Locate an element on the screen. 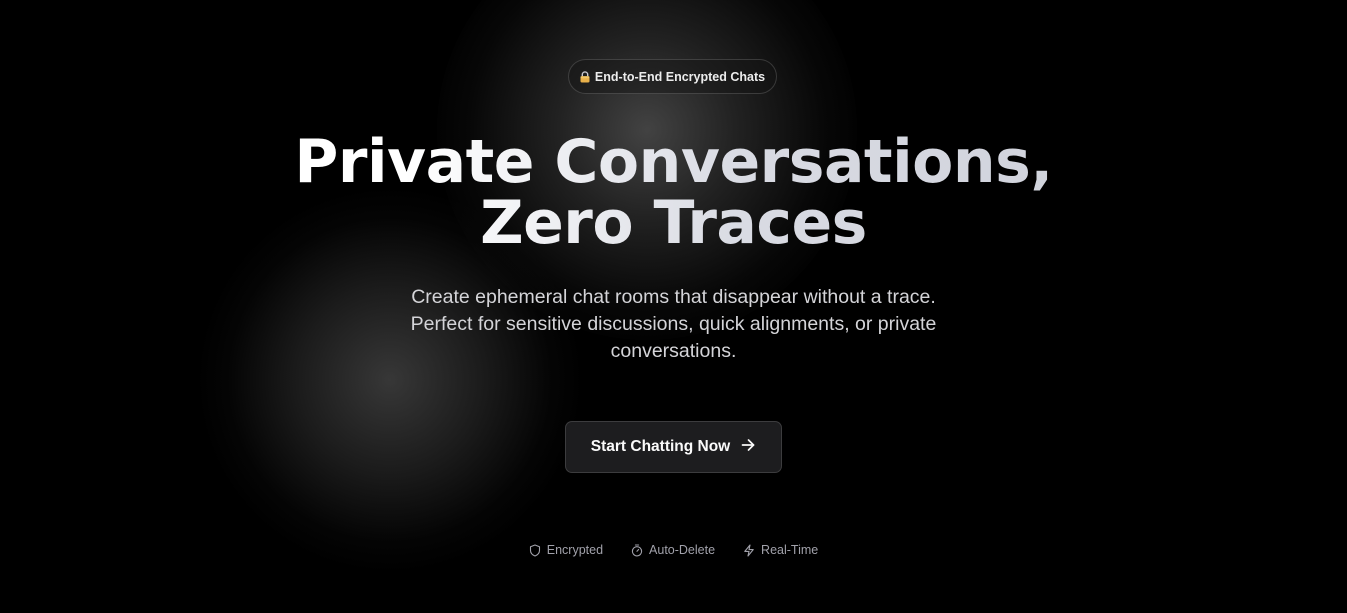 The height and width of the screenshot is (613, 1347). feature-encrypted: Encrypted is located at coordinates (566, 550).